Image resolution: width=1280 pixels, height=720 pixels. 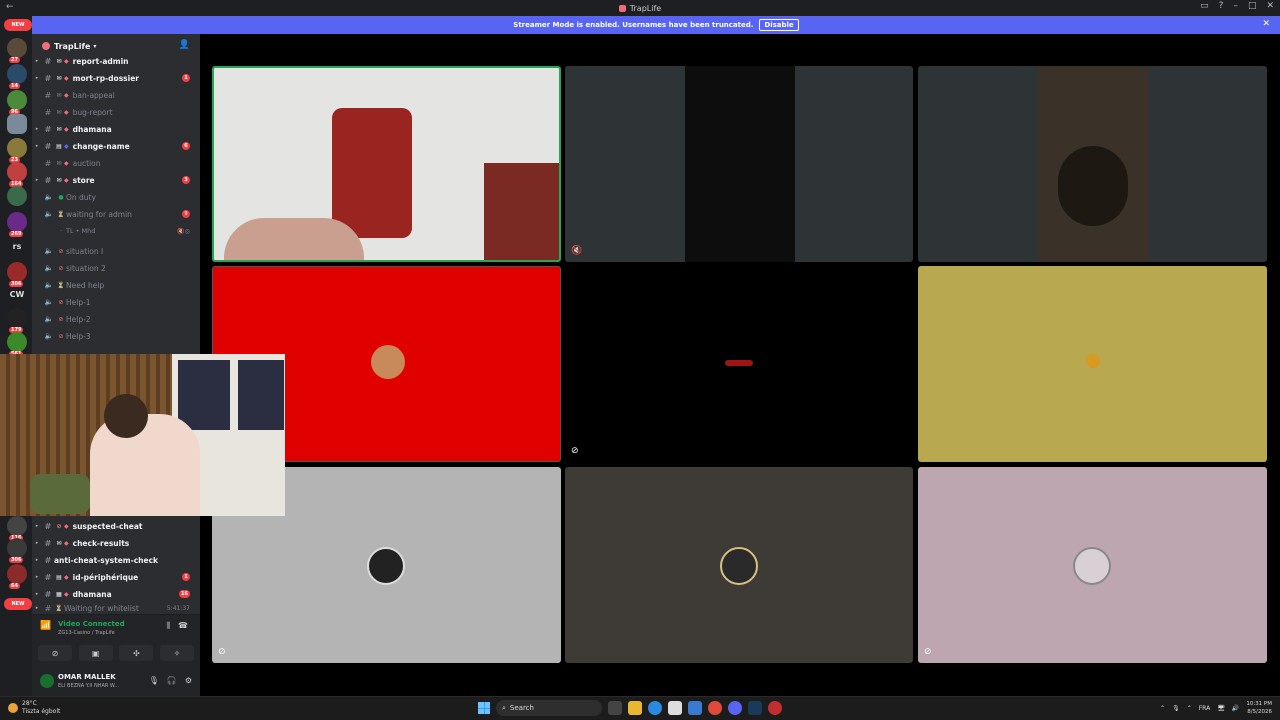 What do you see at coordinates (484, 708) in the screenshot?
I see `start-button` at bounding box center [484, 708].